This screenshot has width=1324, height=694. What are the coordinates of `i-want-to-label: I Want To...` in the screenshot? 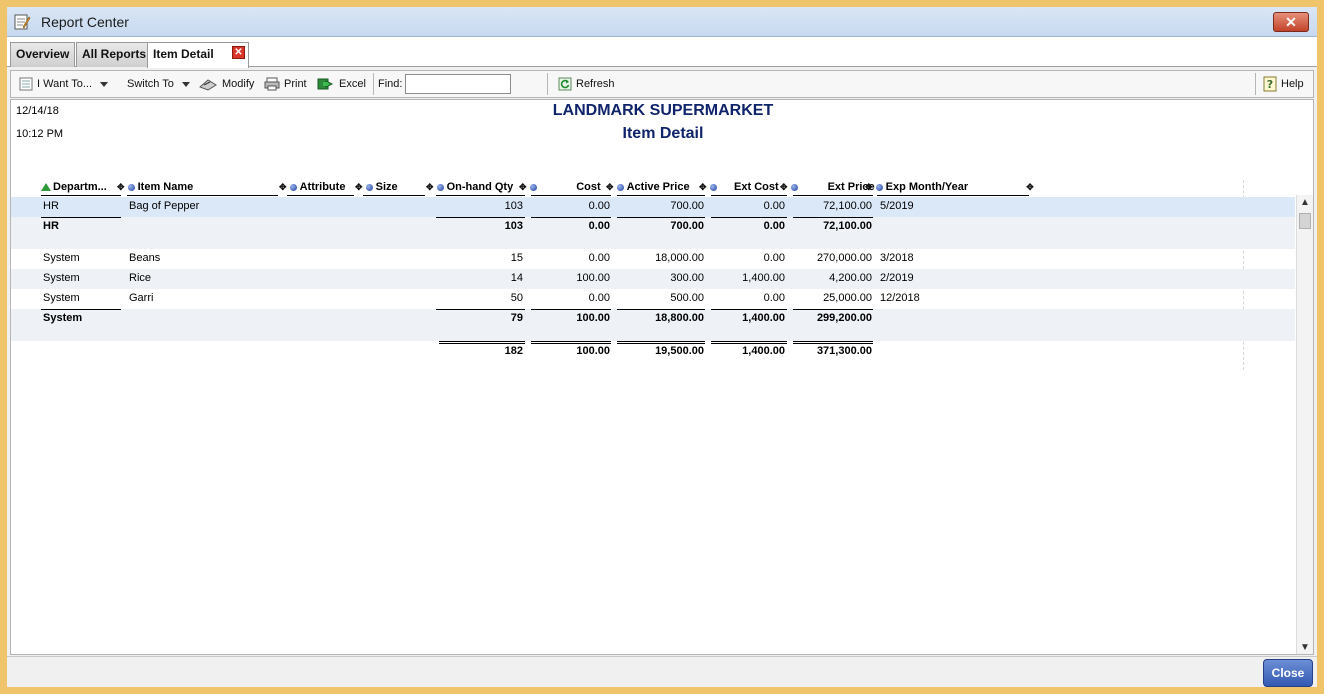 It's located at (65, 84).